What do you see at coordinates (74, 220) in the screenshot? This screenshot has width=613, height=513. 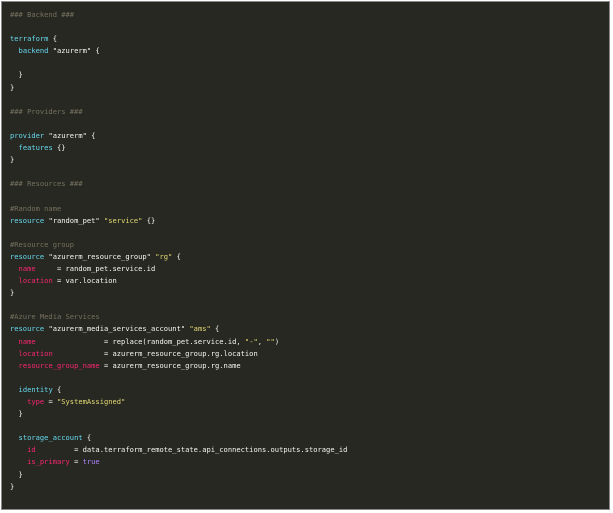 I see `code-token-plain: "random_pet"` at bounding box center [74, 220].